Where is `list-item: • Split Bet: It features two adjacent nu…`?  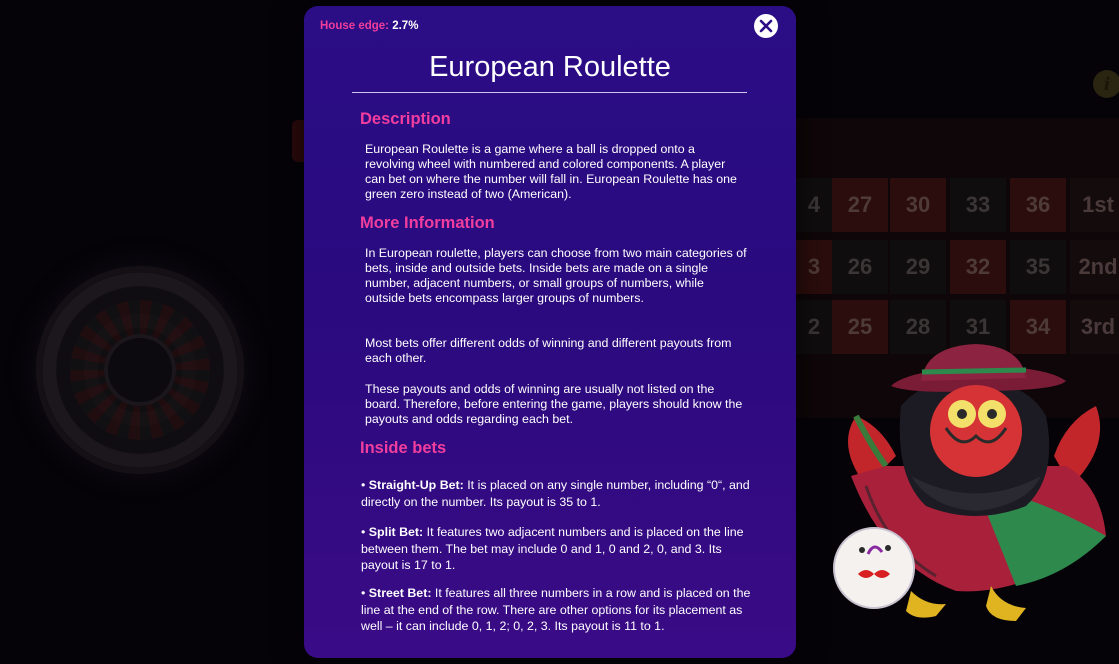 list-item: • Split Bet: It features two adjacent nu… is located at coordinates (557, 549).